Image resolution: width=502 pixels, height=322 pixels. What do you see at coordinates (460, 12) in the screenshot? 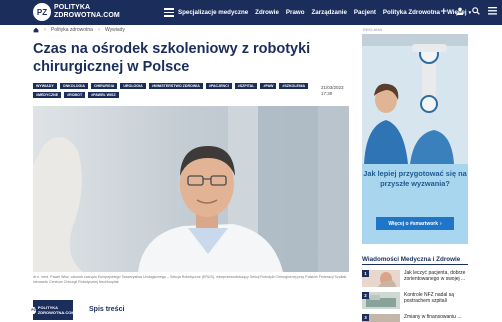
I see `user-icon` at bounding box center [460, 12].